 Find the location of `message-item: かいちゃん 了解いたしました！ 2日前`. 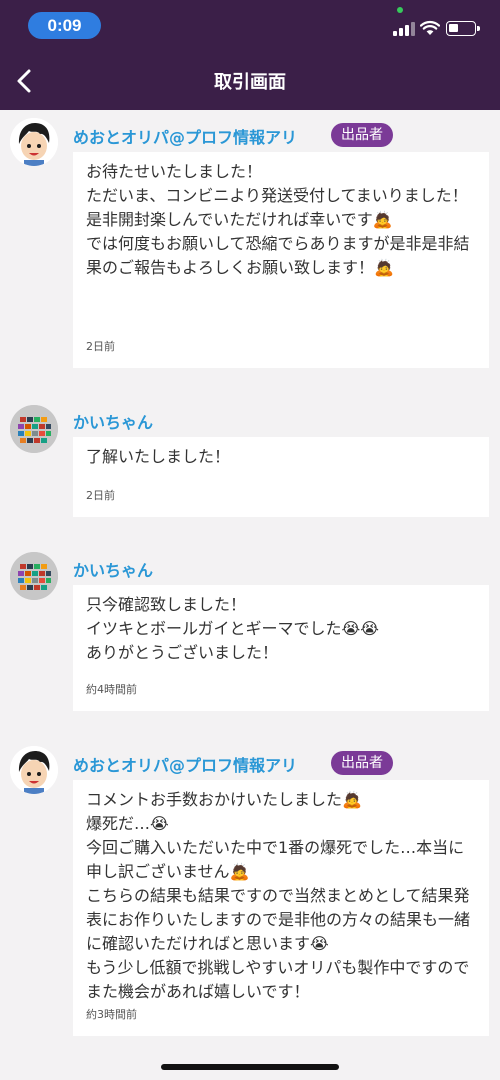

message-item: かいちゃん 了解いたしました！ 2日前 is located at coordinates (250, 462).